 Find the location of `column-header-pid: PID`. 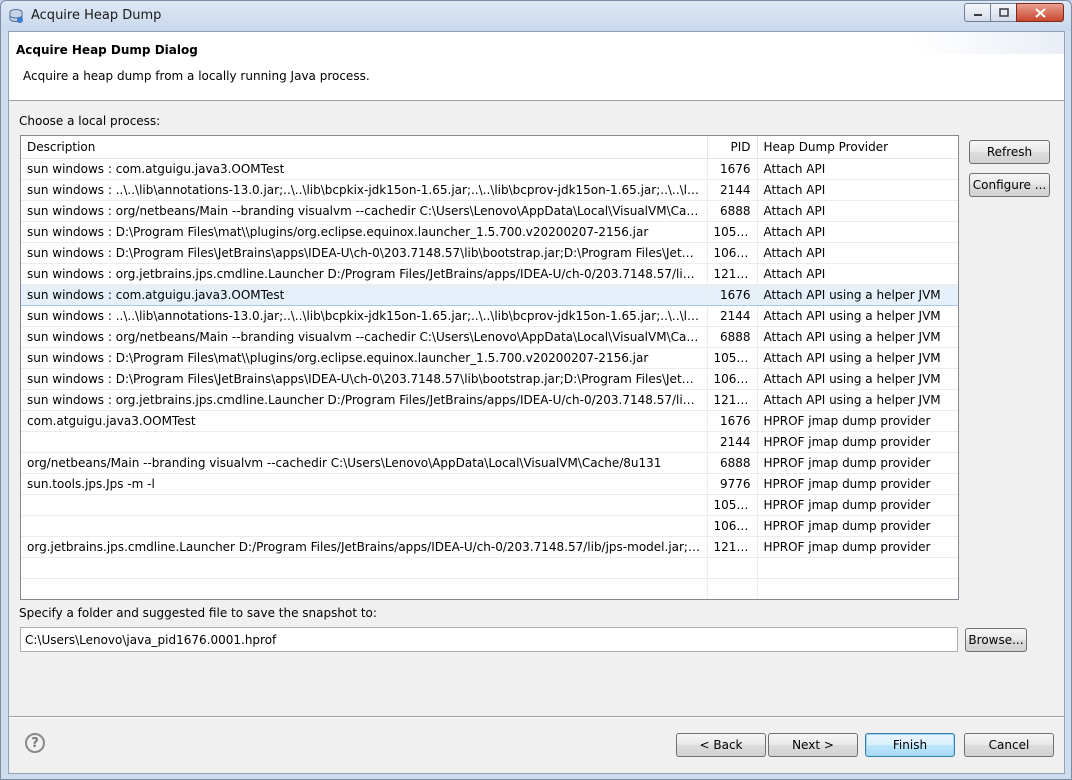

column-header-pid: PID is located at coordinates (732, 147).